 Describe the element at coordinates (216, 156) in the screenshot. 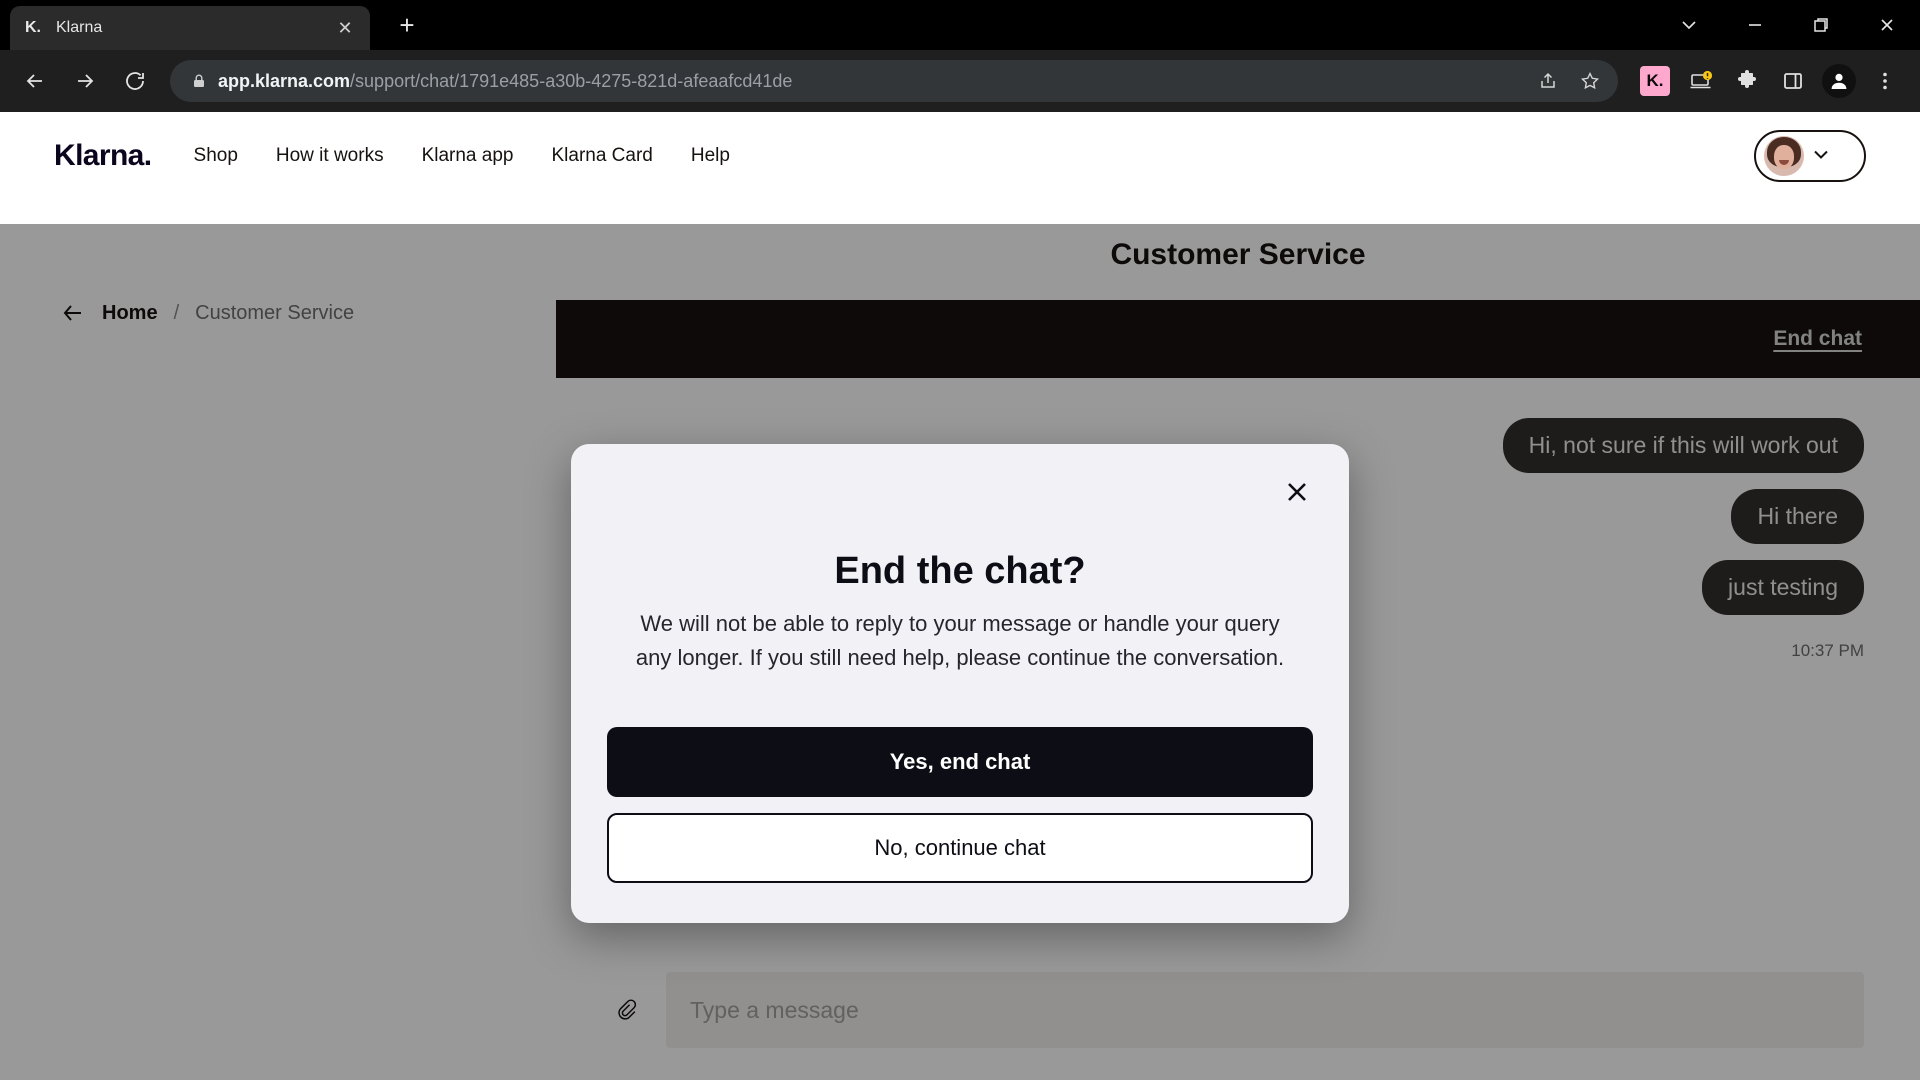

I see `nav-item-shop: Shop` at that location.